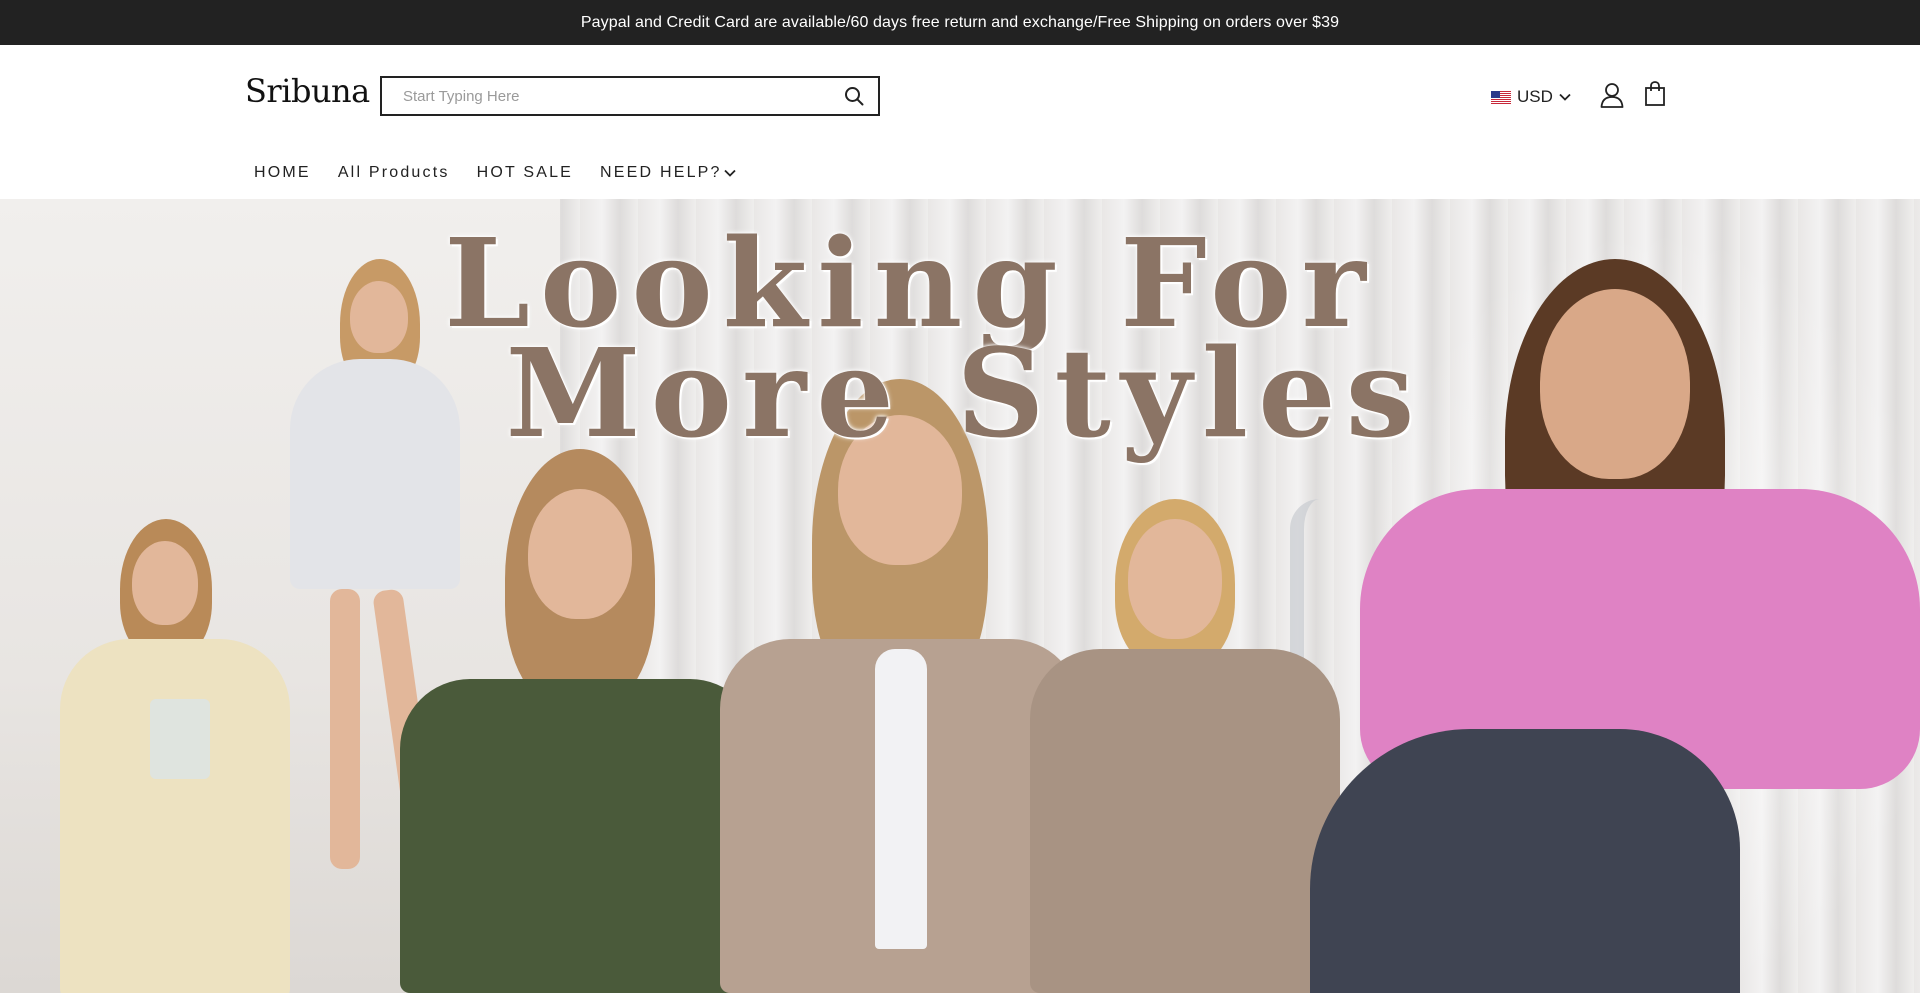  I want to click on search-box, so click(630, 96).